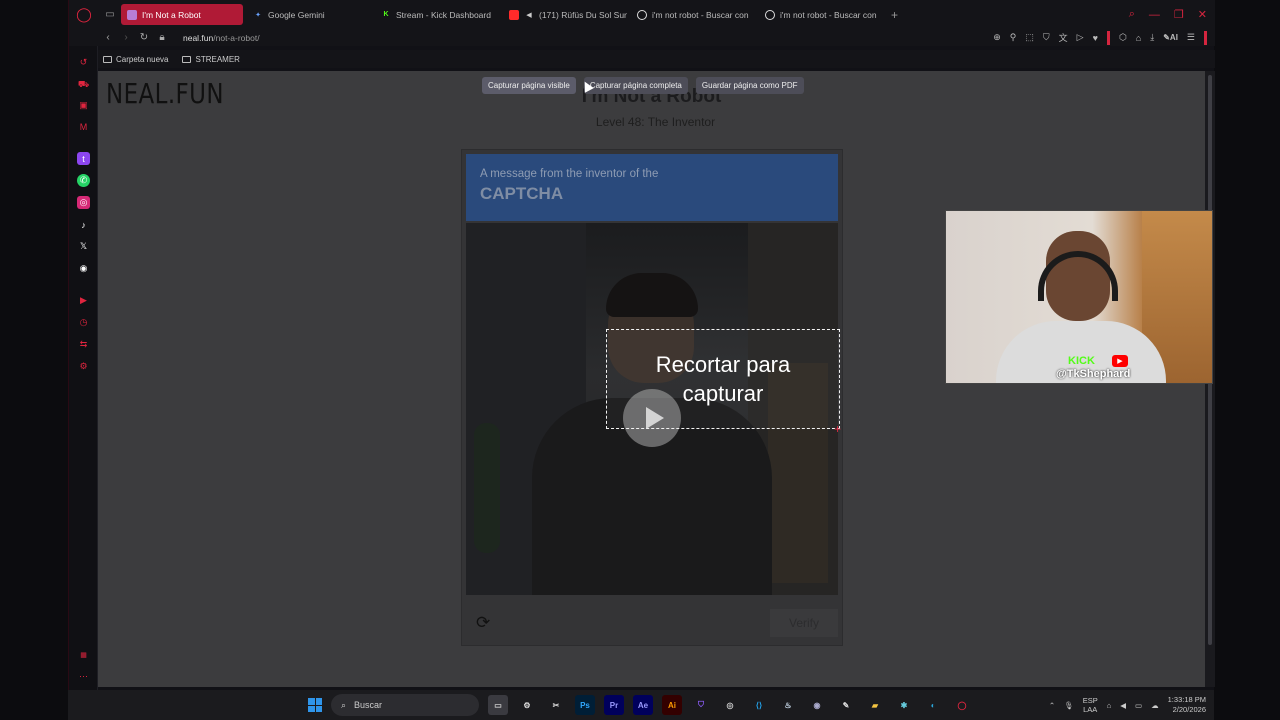 The image size is (1280, 720). I want to click on sidebar-tiktok-icon: ♪, so click(83, 224).